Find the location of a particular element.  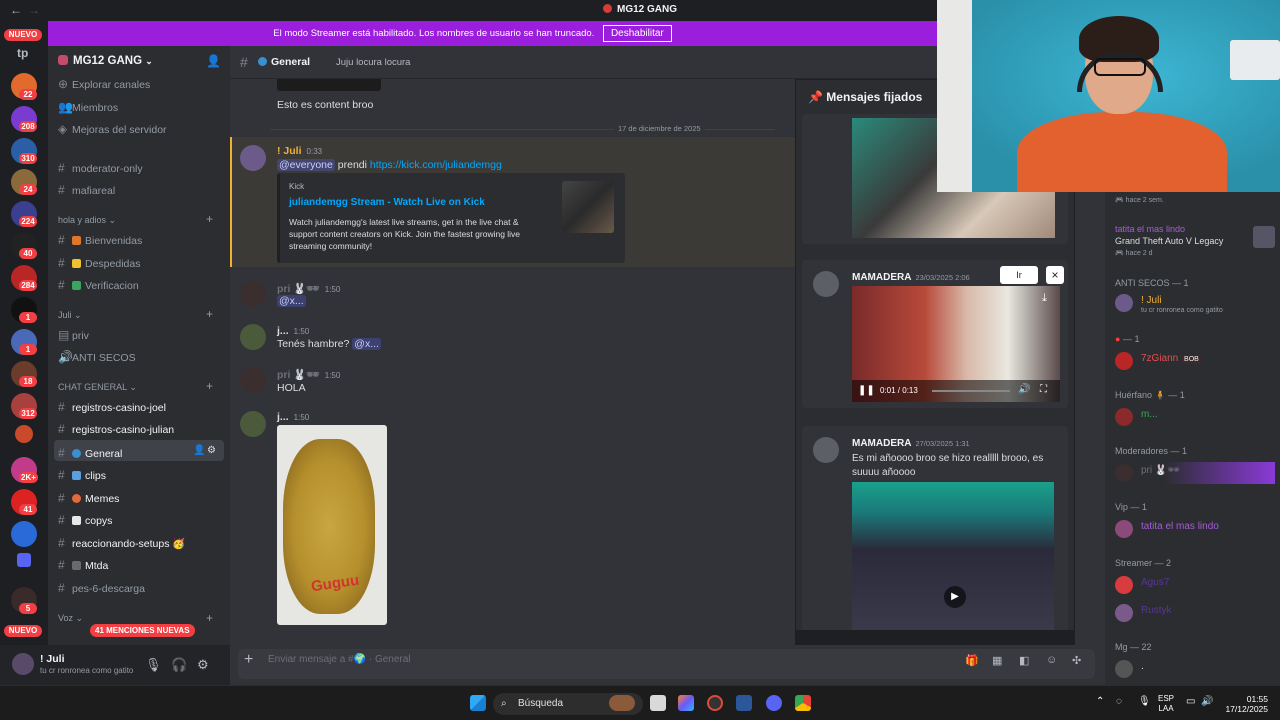

tray-mic-icon: 🎙 is located at coordinates (1144, 701).